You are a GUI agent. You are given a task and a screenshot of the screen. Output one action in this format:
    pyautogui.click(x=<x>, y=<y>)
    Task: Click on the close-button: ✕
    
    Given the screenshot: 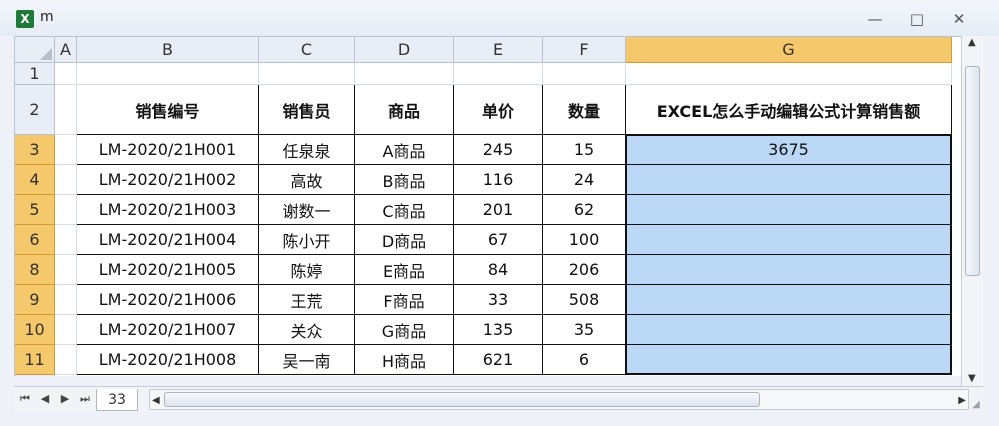 What is the action you would take?
    pyautogui.click(x=959, y=19)
    